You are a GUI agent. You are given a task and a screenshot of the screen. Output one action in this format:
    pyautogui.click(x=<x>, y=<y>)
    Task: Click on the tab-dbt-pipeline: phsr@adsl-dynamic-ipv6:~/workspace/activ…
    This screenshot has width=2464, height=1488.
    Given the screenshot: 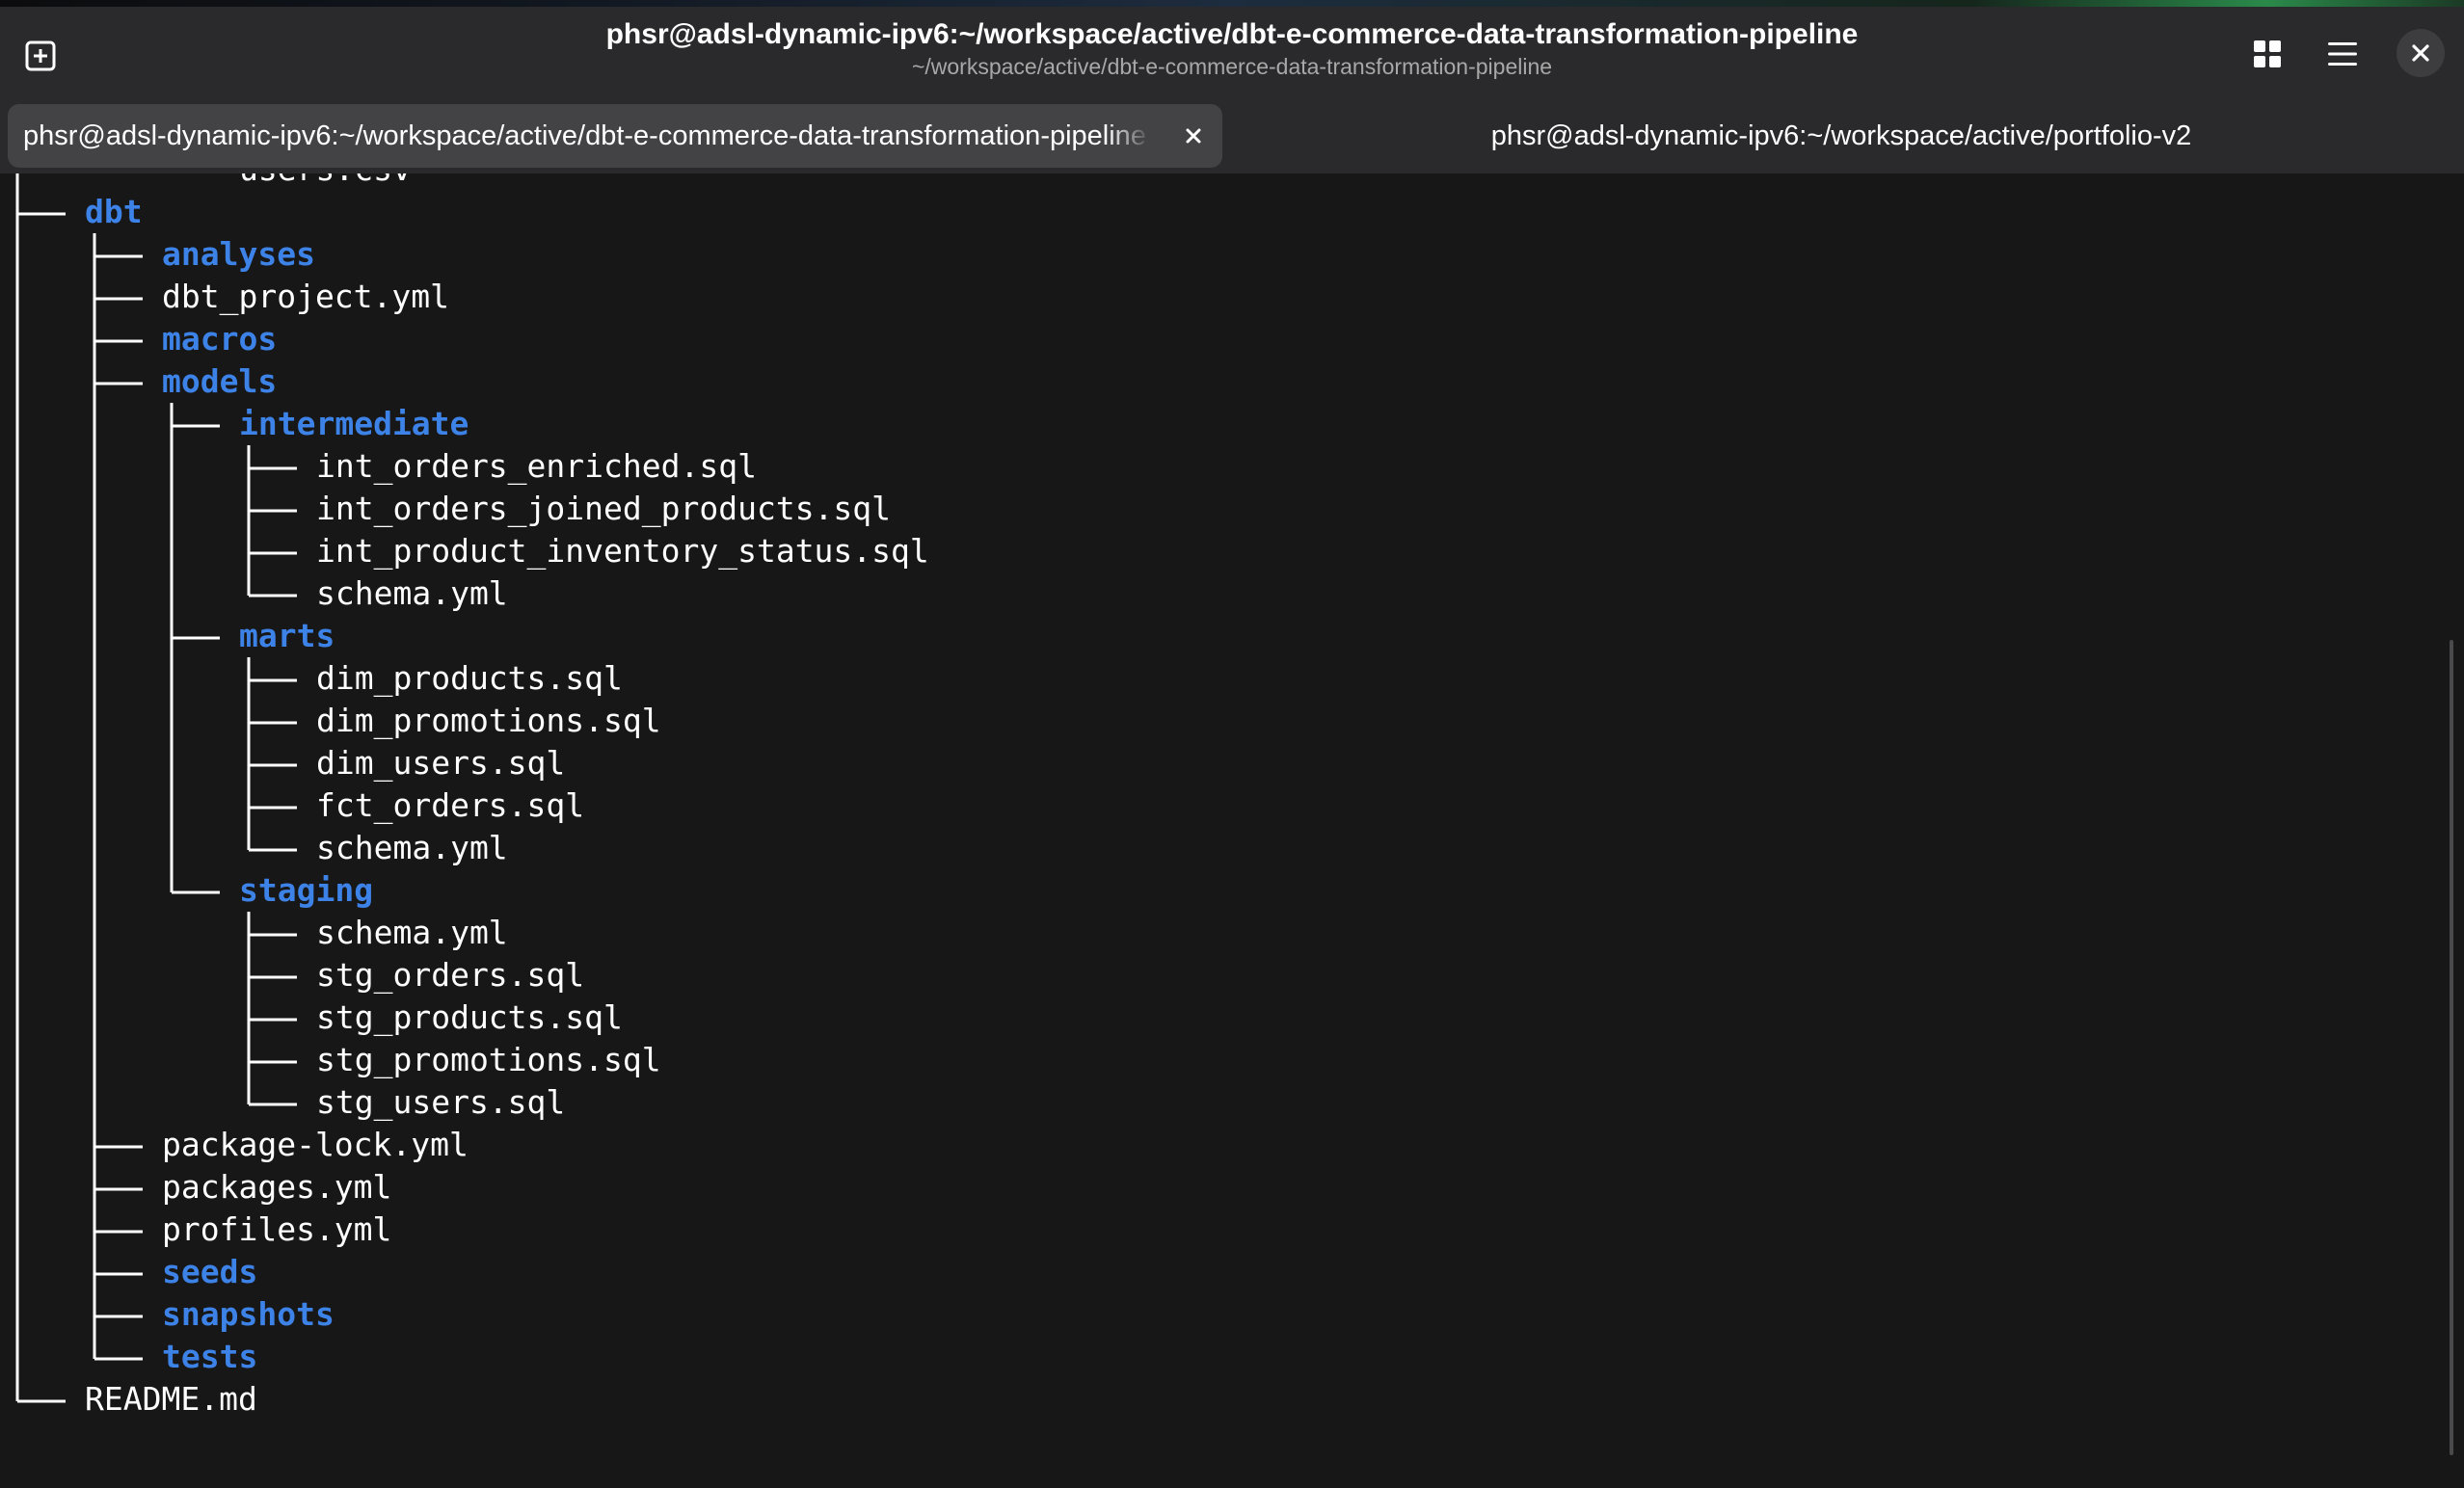 What is the action you would take?
    pyautogui.click(x=615, y=136)
    